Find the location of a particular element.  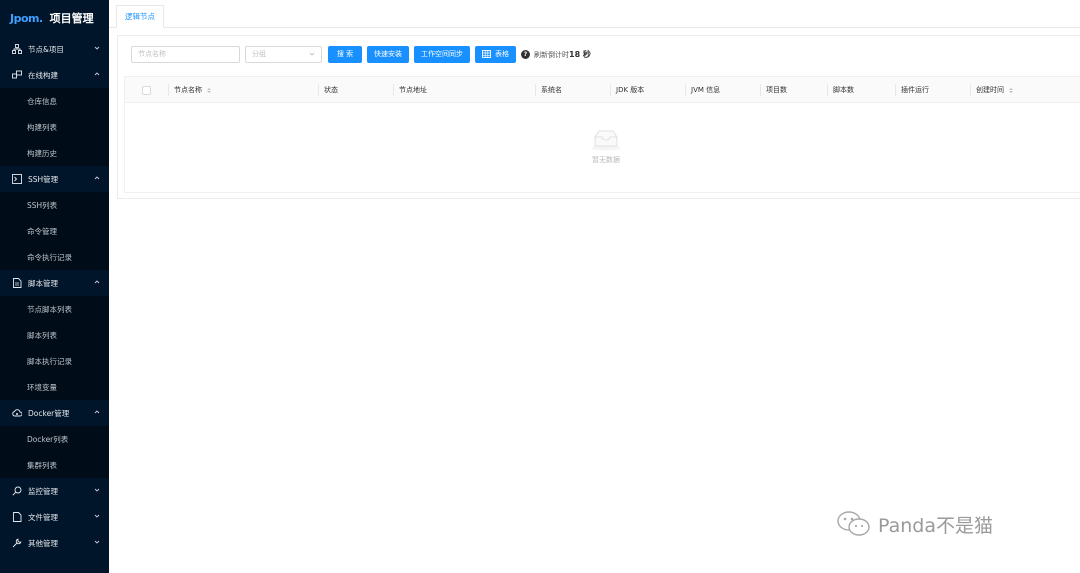

node-name-input: 节点名称 is located at coordinates (185, 54).